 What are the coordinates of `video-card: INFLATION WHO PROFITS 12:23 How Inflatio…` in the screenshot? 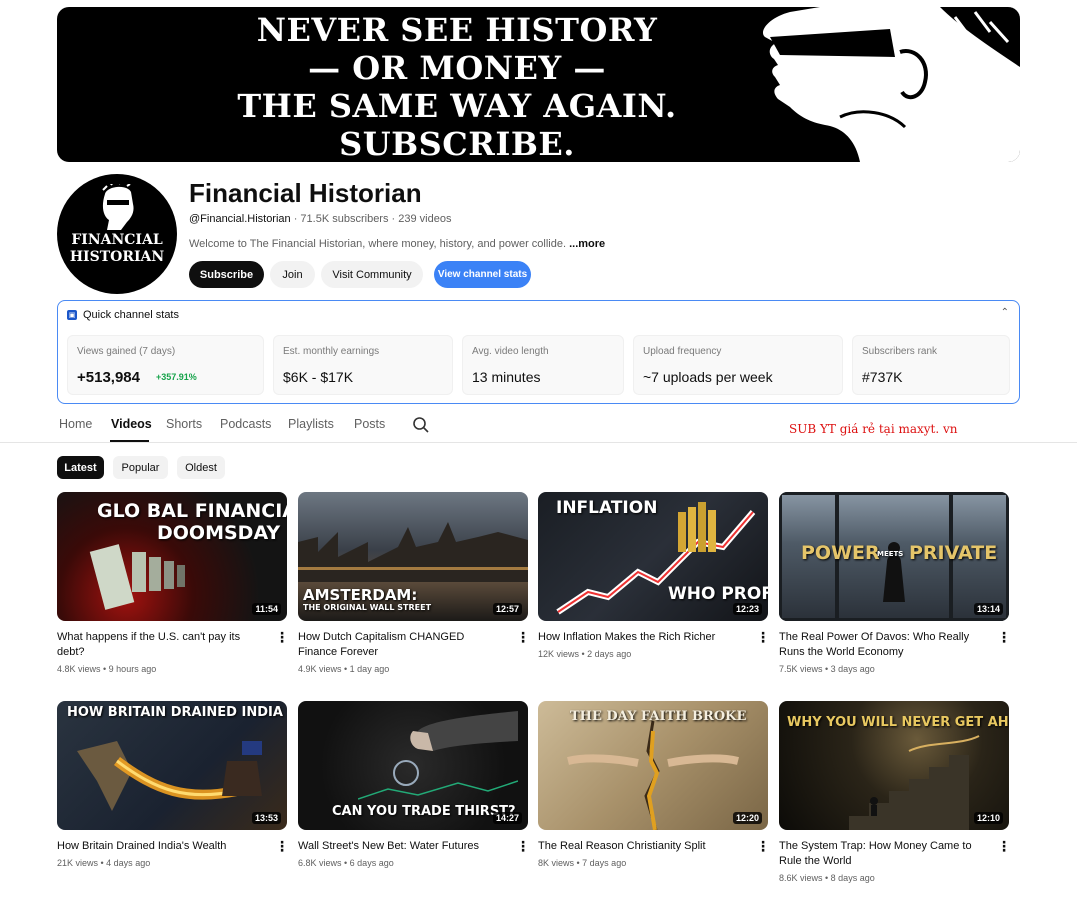 It's located at (654, 575).